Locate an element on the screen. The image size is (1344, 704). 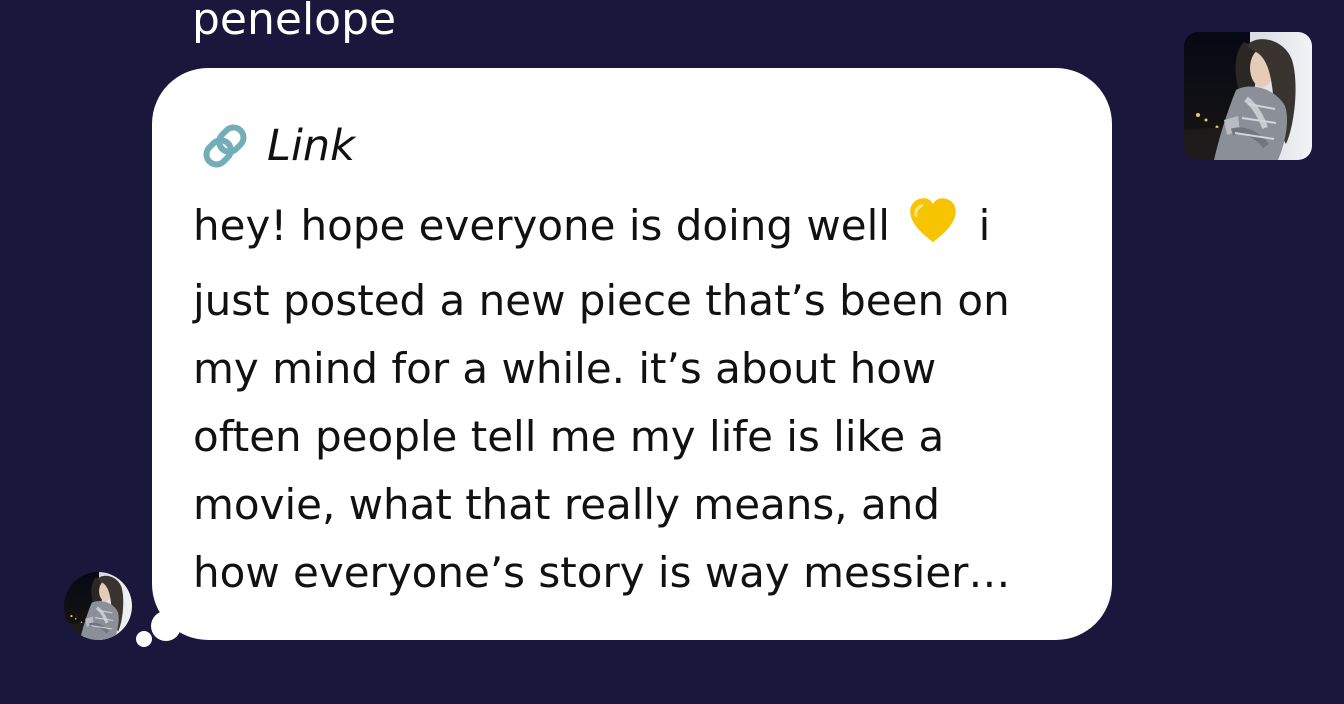
yellow-heart-icon is located at coordinates (933, 231).